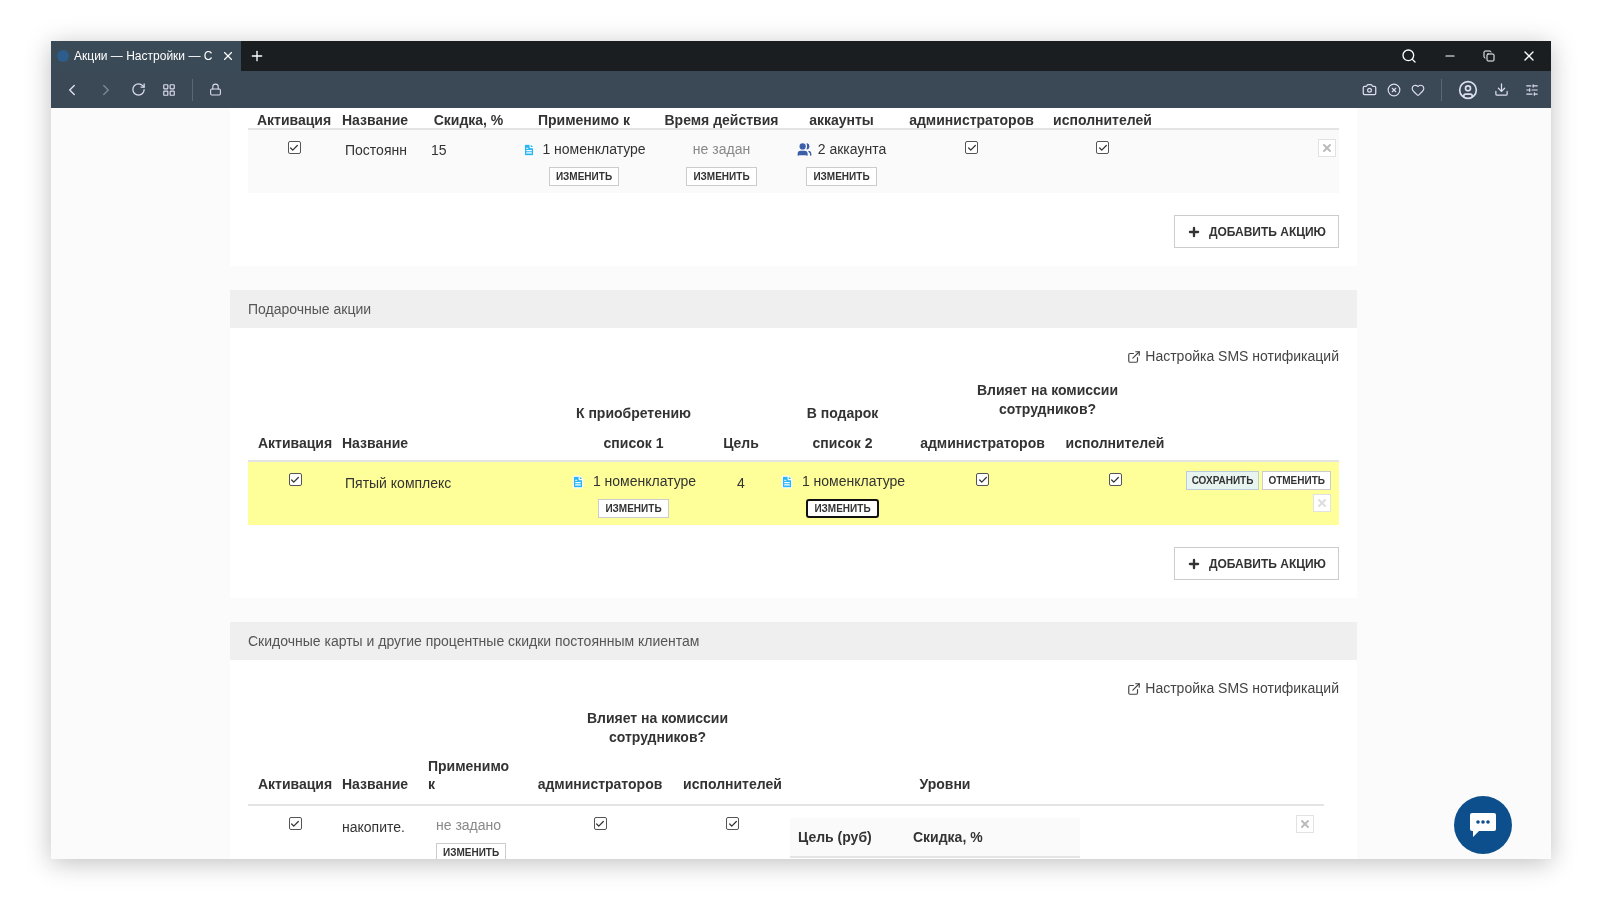 This screenshot has width=1600, height=900. I want to click on applies-to: 1 номенклатуре, so click(584, 149).